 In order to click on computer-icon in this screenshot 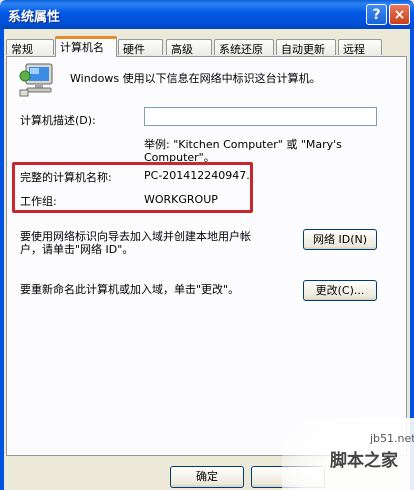, I will do `click(36, 80)`.